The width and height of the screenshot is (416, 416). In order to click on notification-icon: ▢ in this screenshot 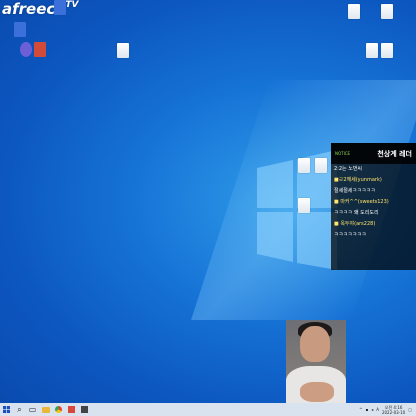, I will do `click(410, 409)`.